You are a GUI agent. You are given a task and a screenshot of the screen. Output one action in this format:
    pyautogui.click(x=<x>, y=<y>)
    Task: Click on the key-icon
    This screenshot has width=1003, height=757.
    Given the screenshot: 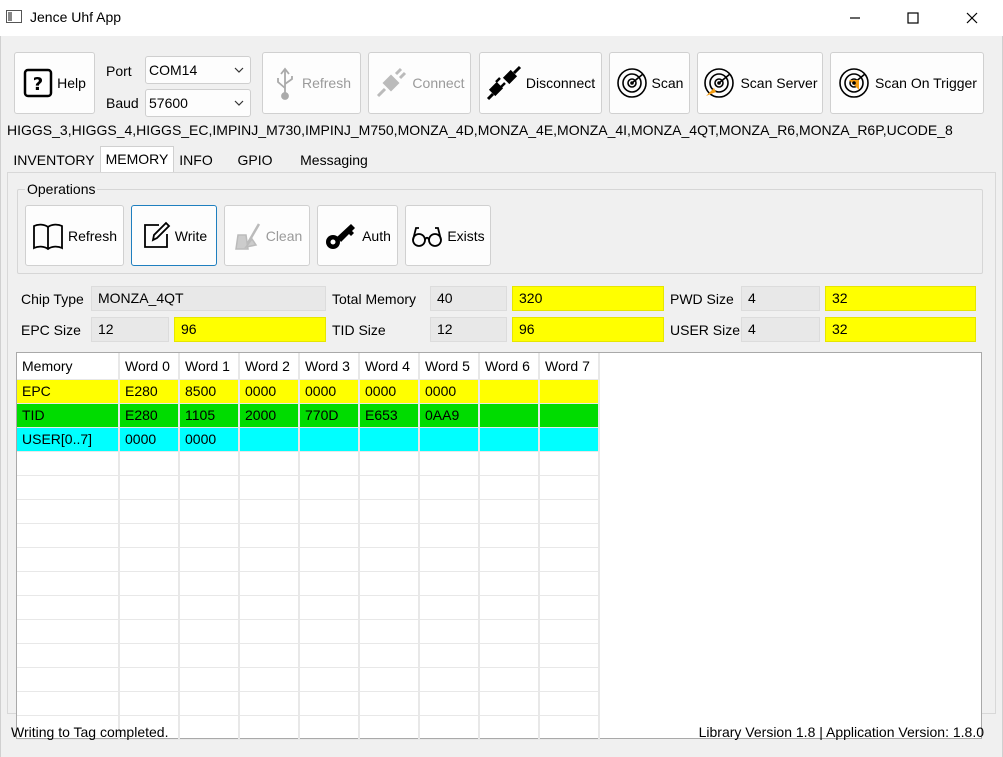 What is the action you would take?
    pyautogui.click(x=341, y=236)
    